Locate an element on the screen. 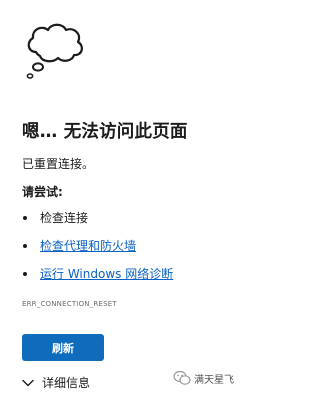  page-title: 嗯… 无法访问此页面 is located at coordinates (105, 132).